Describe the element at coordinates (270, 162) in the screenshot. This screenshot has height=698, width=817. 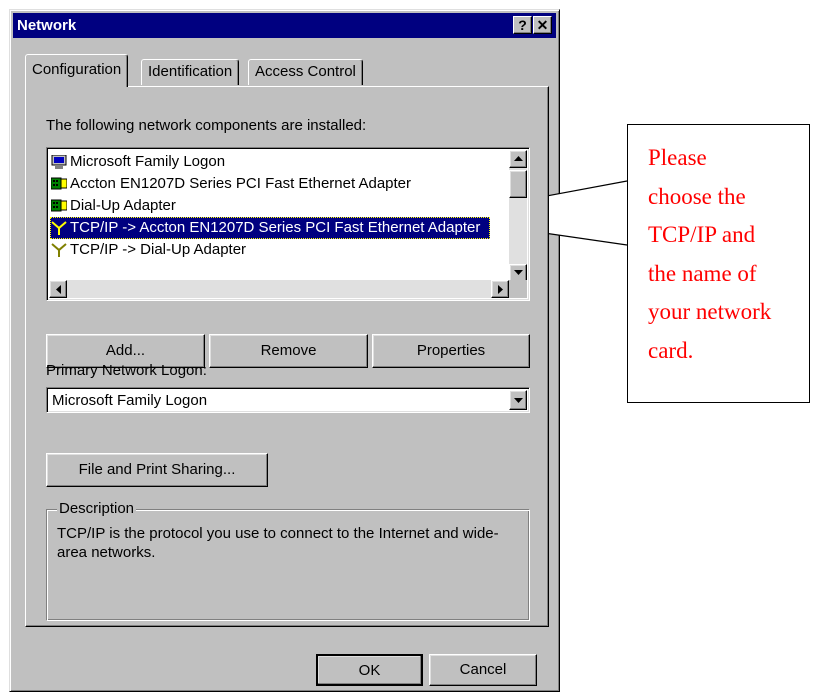
I see `list-item-microsoft-family-logon: Microsoft Family Logon` at that location.